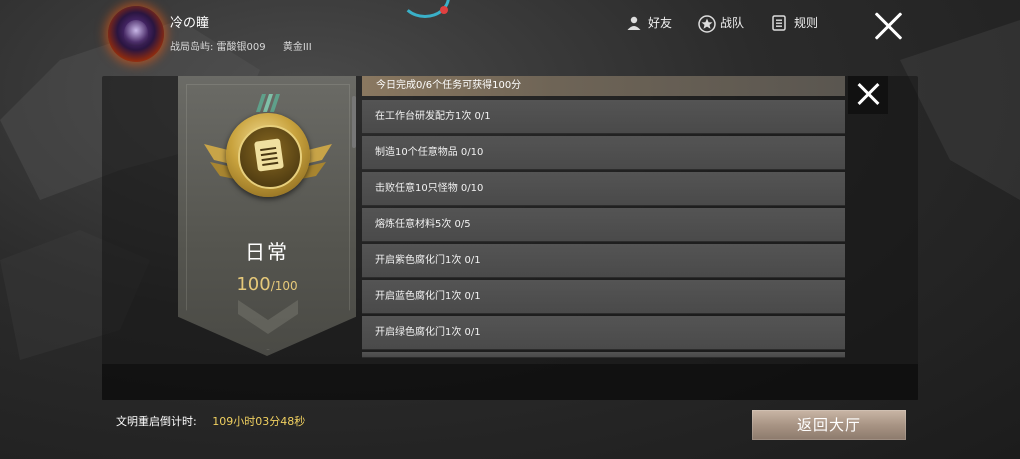  What do you see at coordinates (603, 86) in the screenshot?
I see `task-summary-header: 今日完成0/6个任务可获得100分` at bounding box center [603, 86].